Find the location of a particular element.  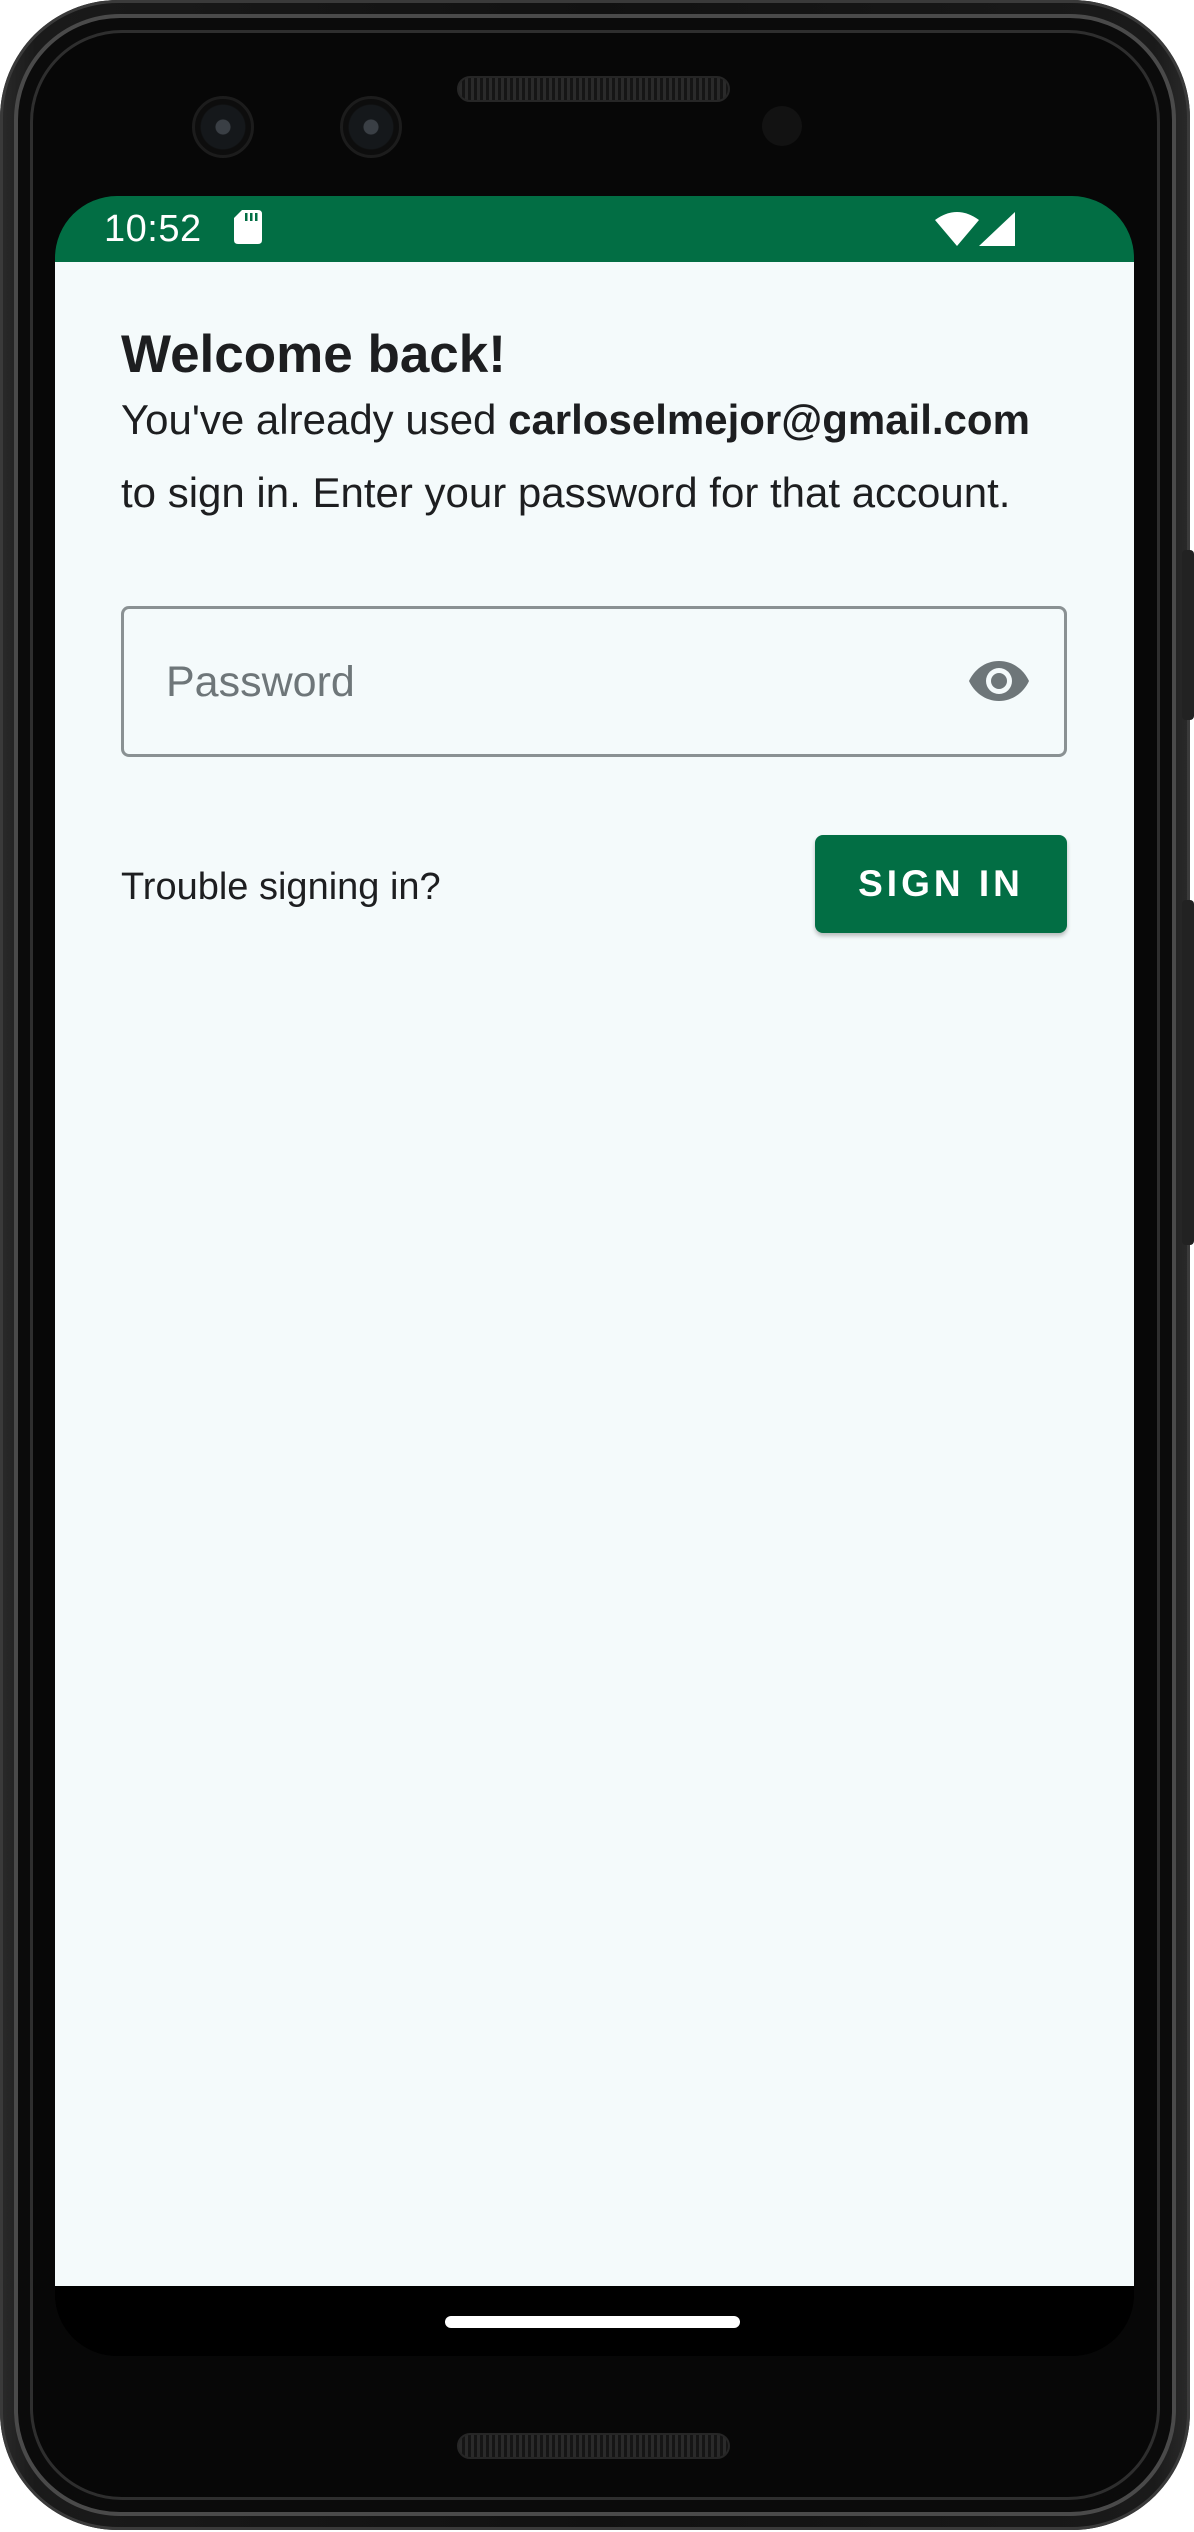

home-gesture-handle is located at coordinates (592, 2322).